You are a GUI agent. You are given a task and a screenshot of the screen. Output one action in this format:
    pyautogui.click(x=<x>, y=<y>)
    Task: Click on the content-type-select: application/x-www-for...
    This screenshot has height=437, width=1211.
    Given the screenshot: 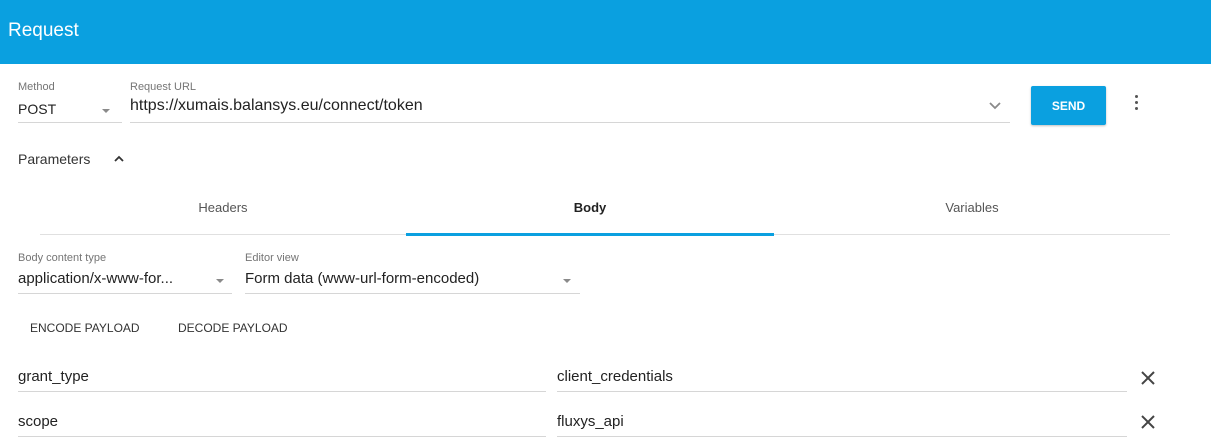 What is the action you would take?
    pyautogui.click(x=125, y=279)
    